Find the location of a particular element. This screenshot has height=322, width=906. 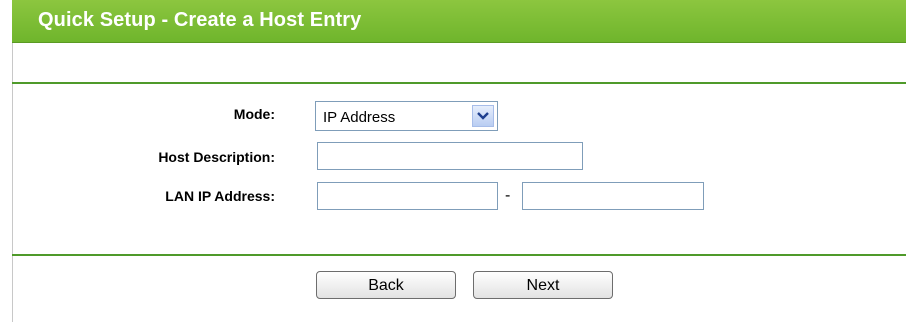

chevron-down-icon is located at coordinates (483, 116).